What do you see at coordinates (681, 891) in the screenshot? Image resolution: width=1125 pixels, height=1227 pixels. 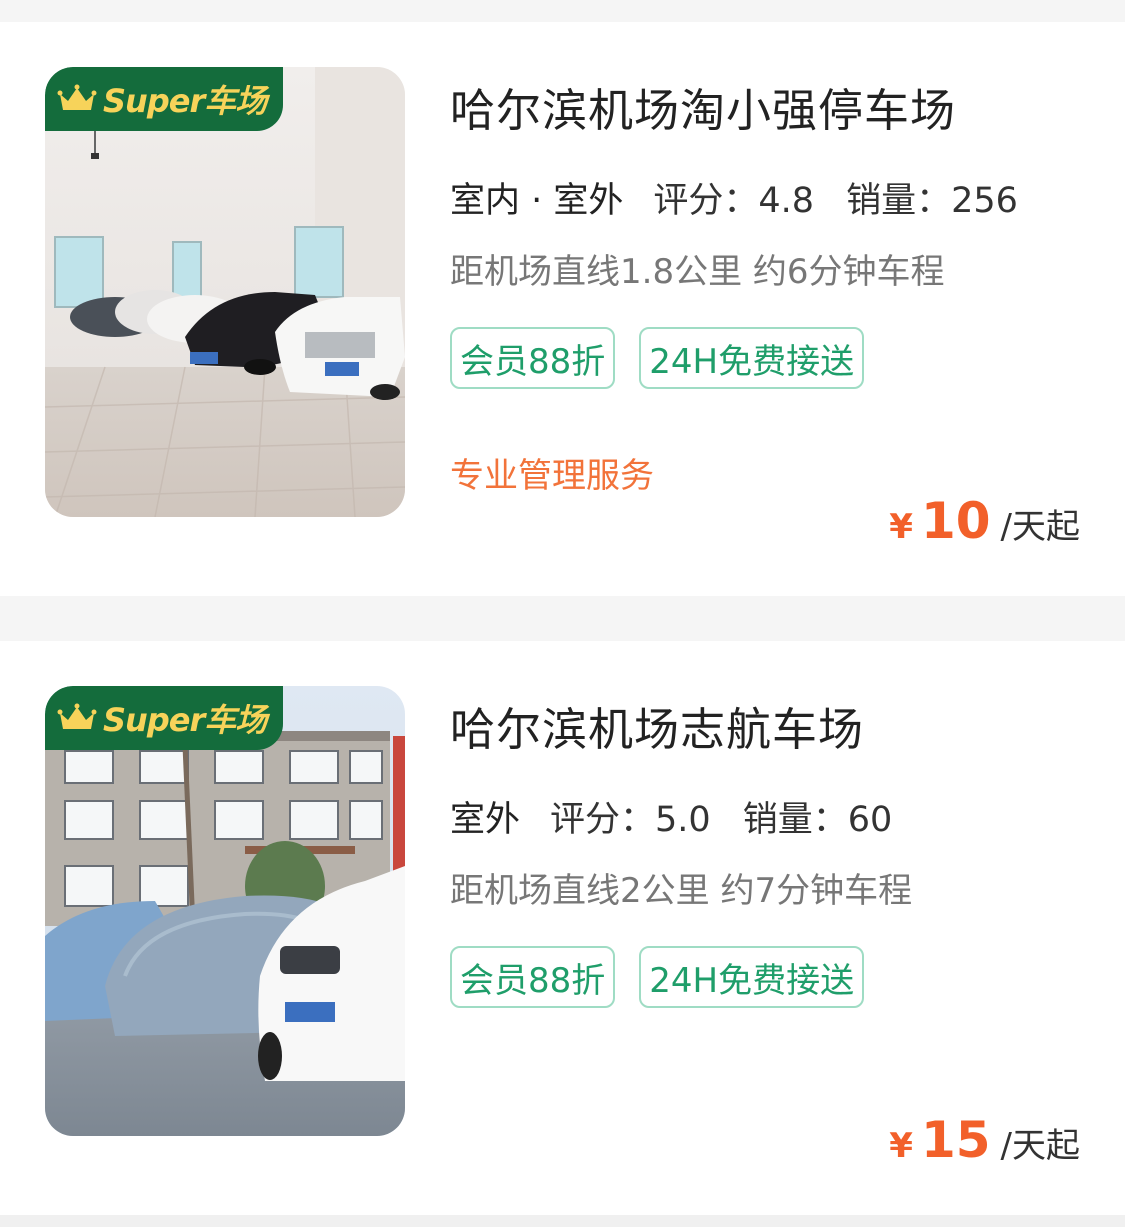 I see `distance-text: 距机场直线2公里 约7分钟车程` at bounding box center [681, 891].